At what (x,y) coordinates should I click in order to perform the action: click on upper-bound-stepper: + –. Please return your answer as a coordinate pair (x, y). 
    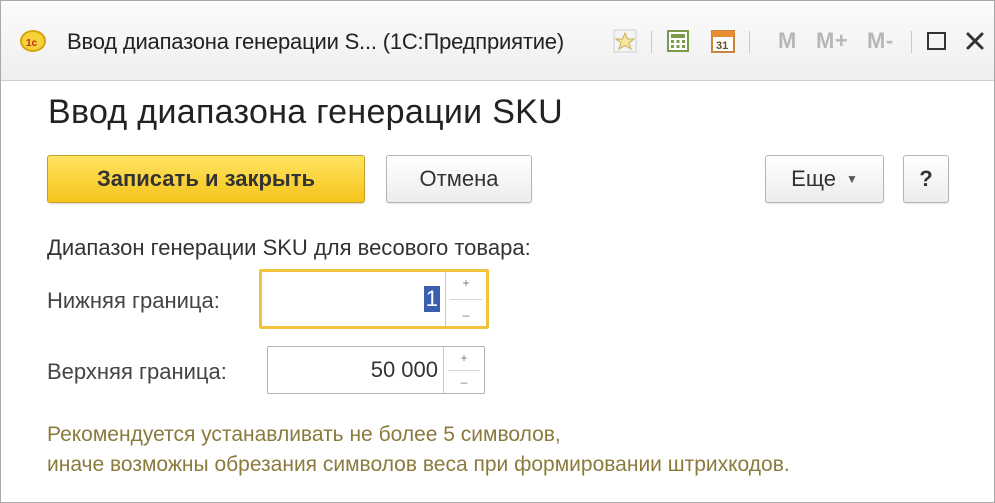
    Looking at the image, I should click on (463, 370).